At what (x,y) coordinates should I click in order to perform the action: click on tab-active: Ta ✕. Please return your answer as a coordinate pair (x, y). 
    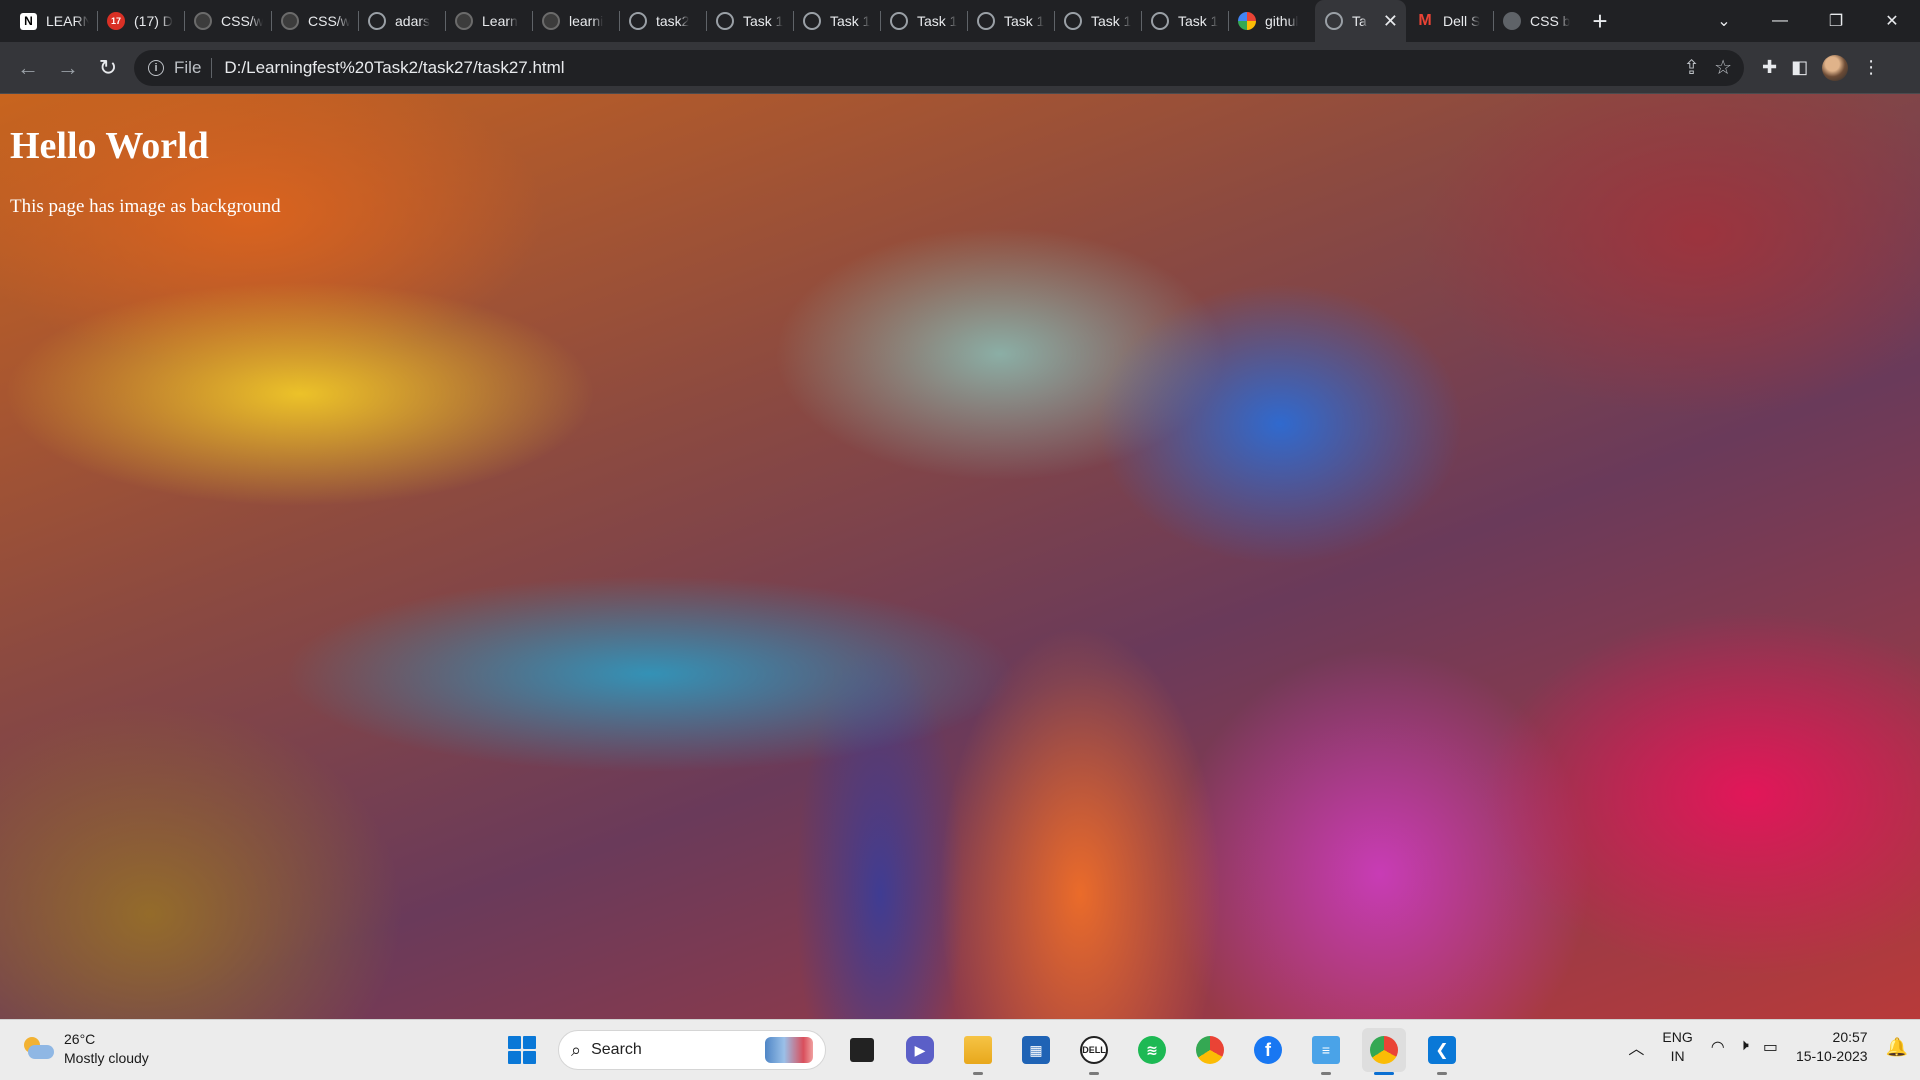
    Looking at the image, I should click on (1360, 21).